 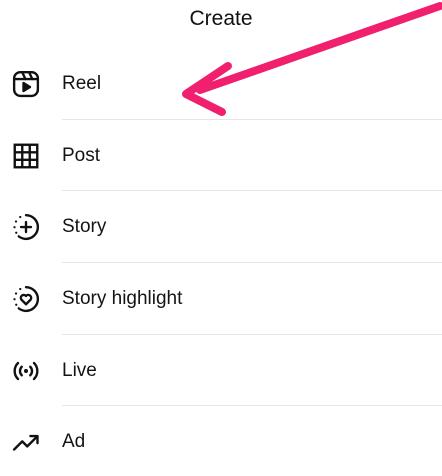 I want to click on menu-item-label: Story highlight, so click(x=122, y=298).